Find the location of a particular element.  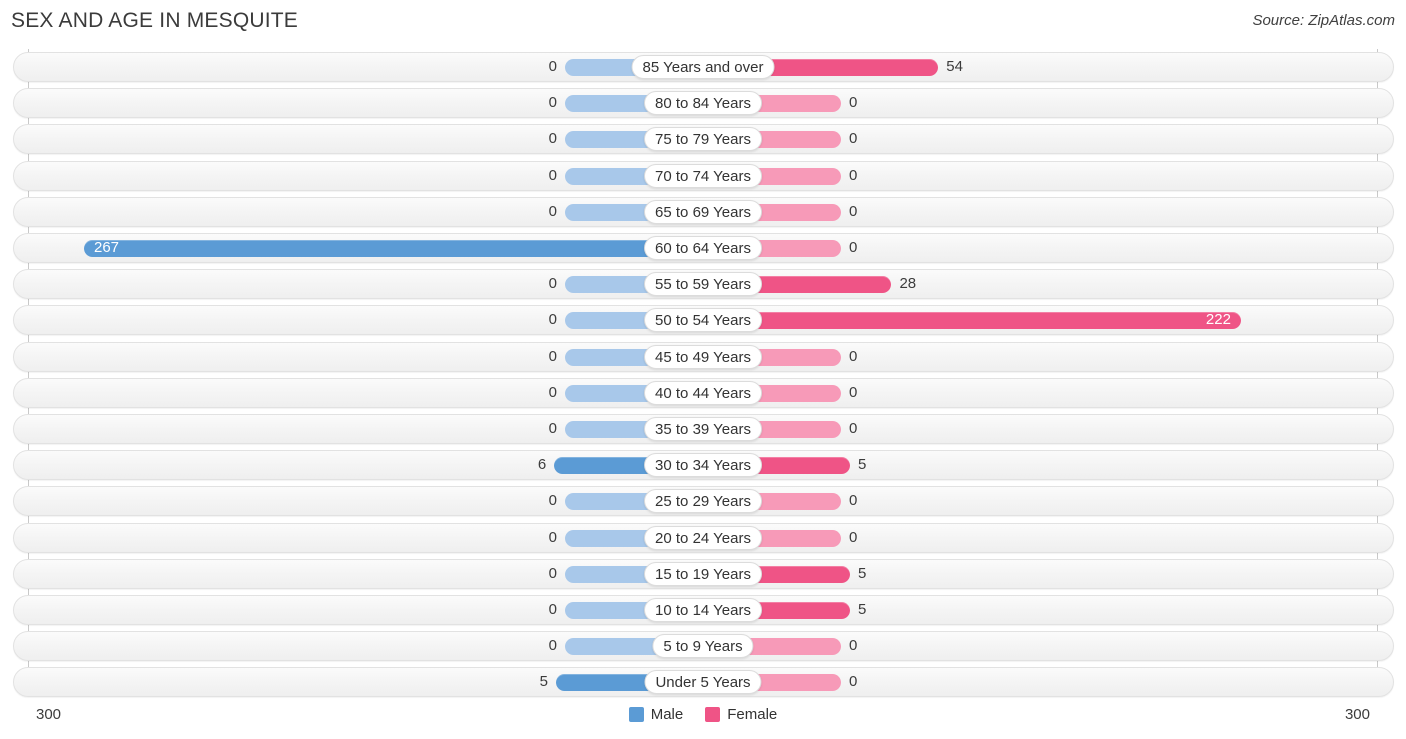

chart-row: 6 5 30 to 34 Years is located at coordinates (703, 465).